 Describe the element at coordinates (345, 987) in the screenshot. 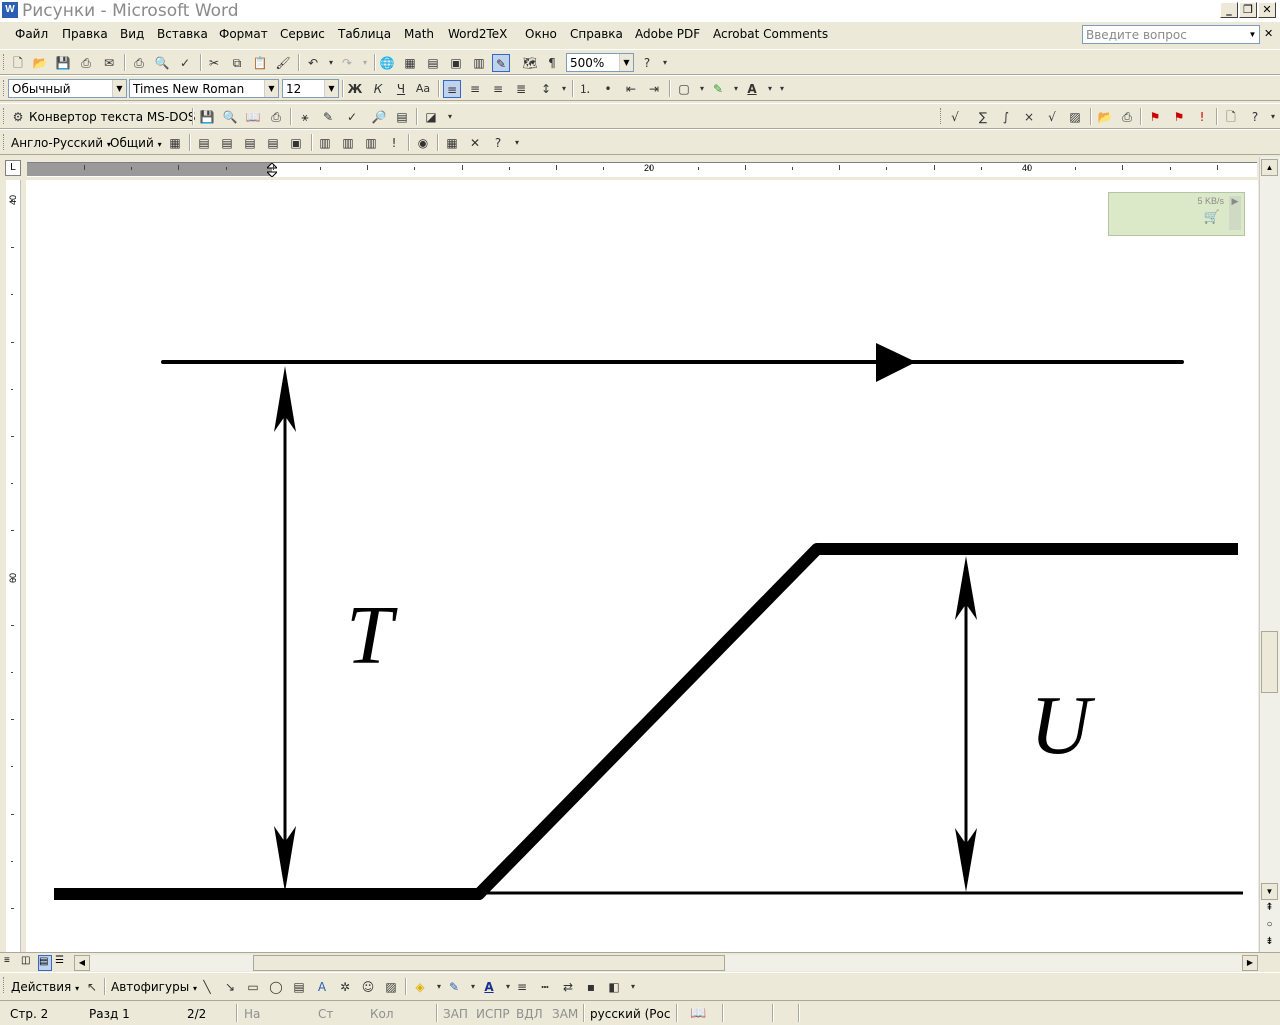

I see `diagram-icon: ✲` at that location.